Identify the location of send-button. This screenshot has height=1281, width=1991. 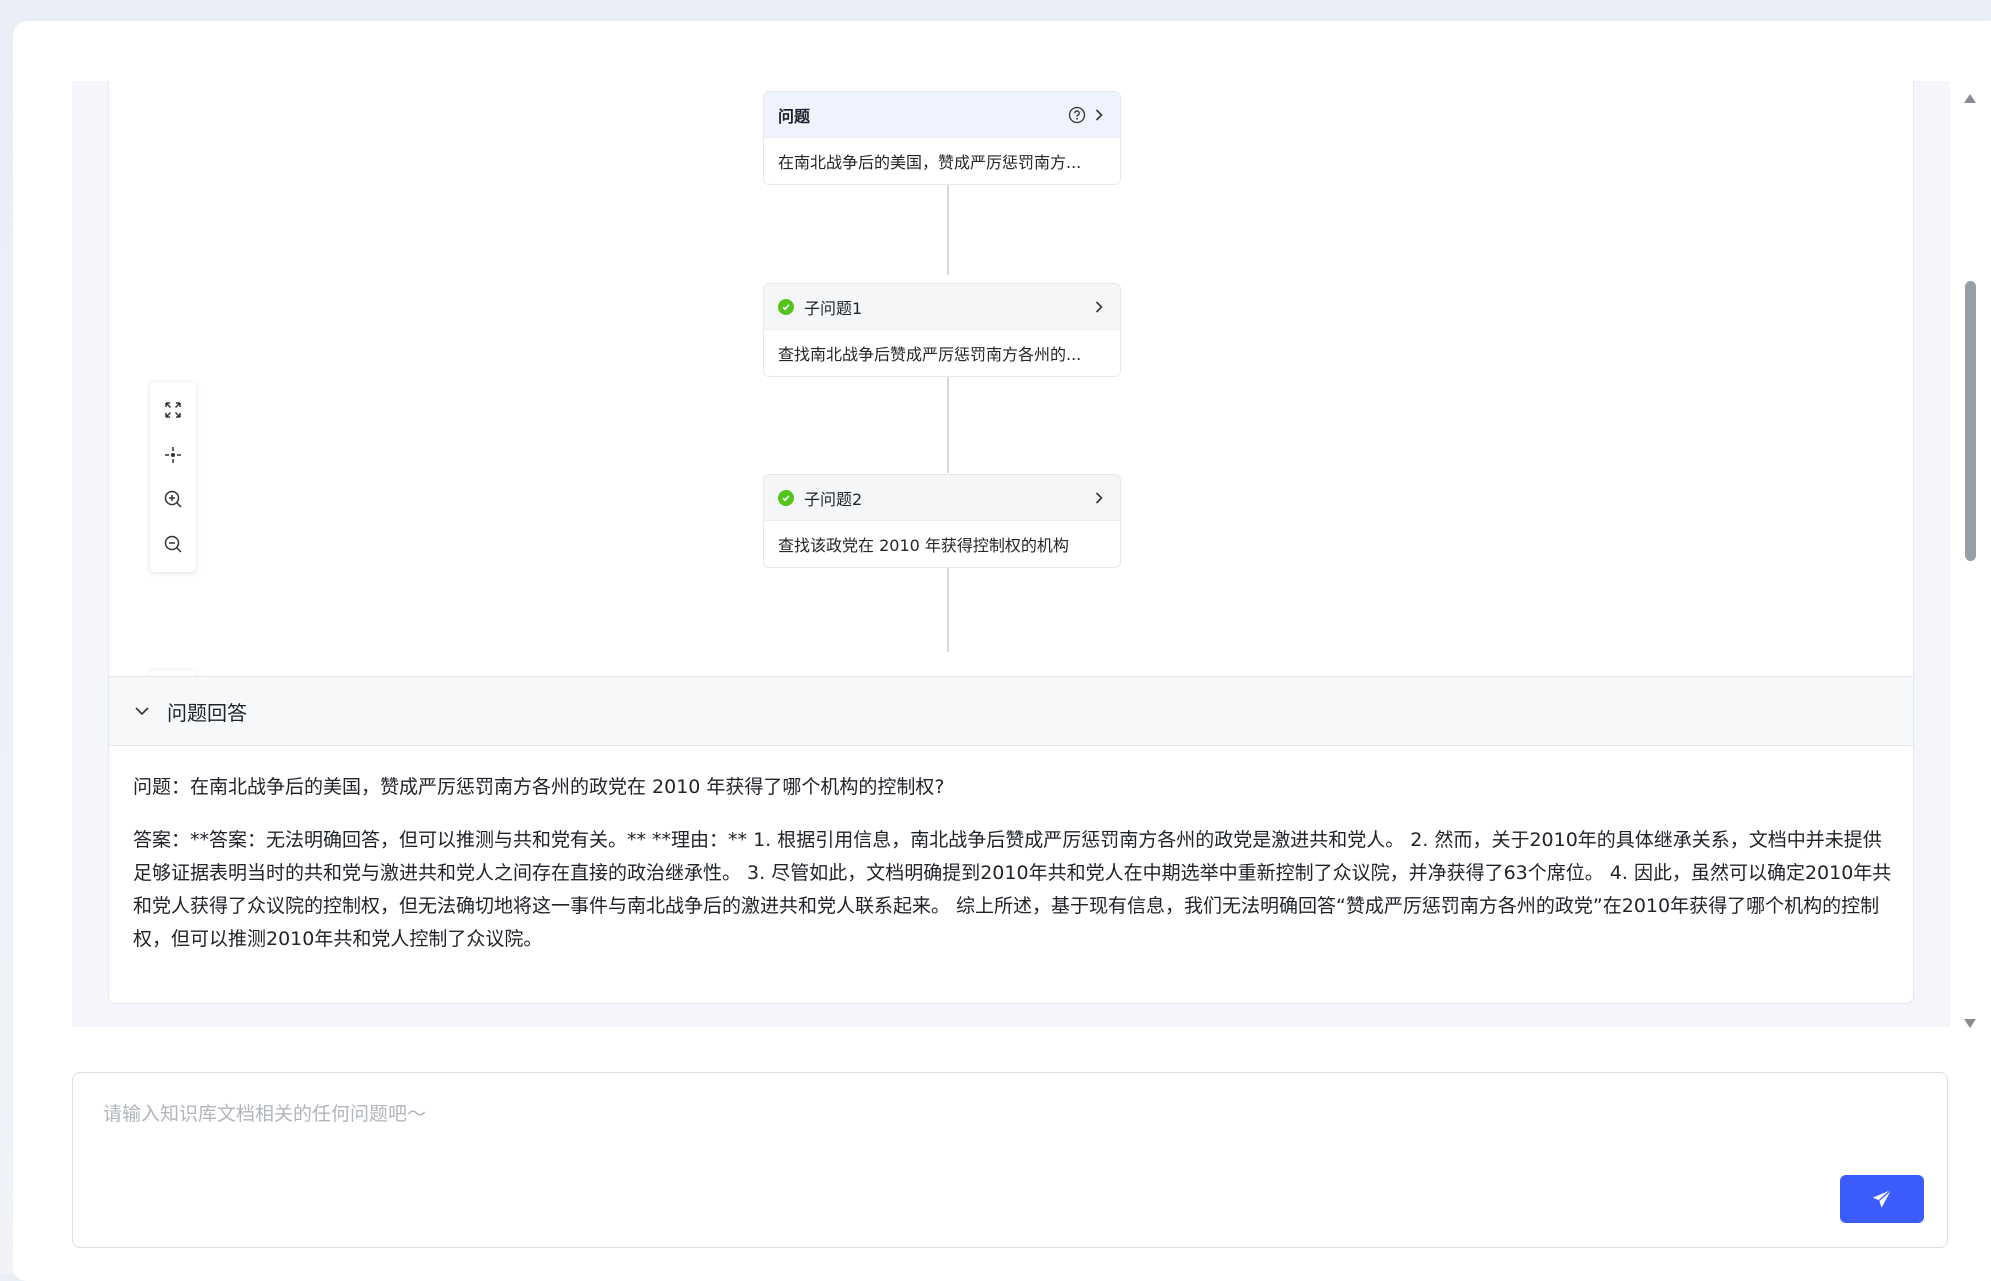
(1882, 1199).